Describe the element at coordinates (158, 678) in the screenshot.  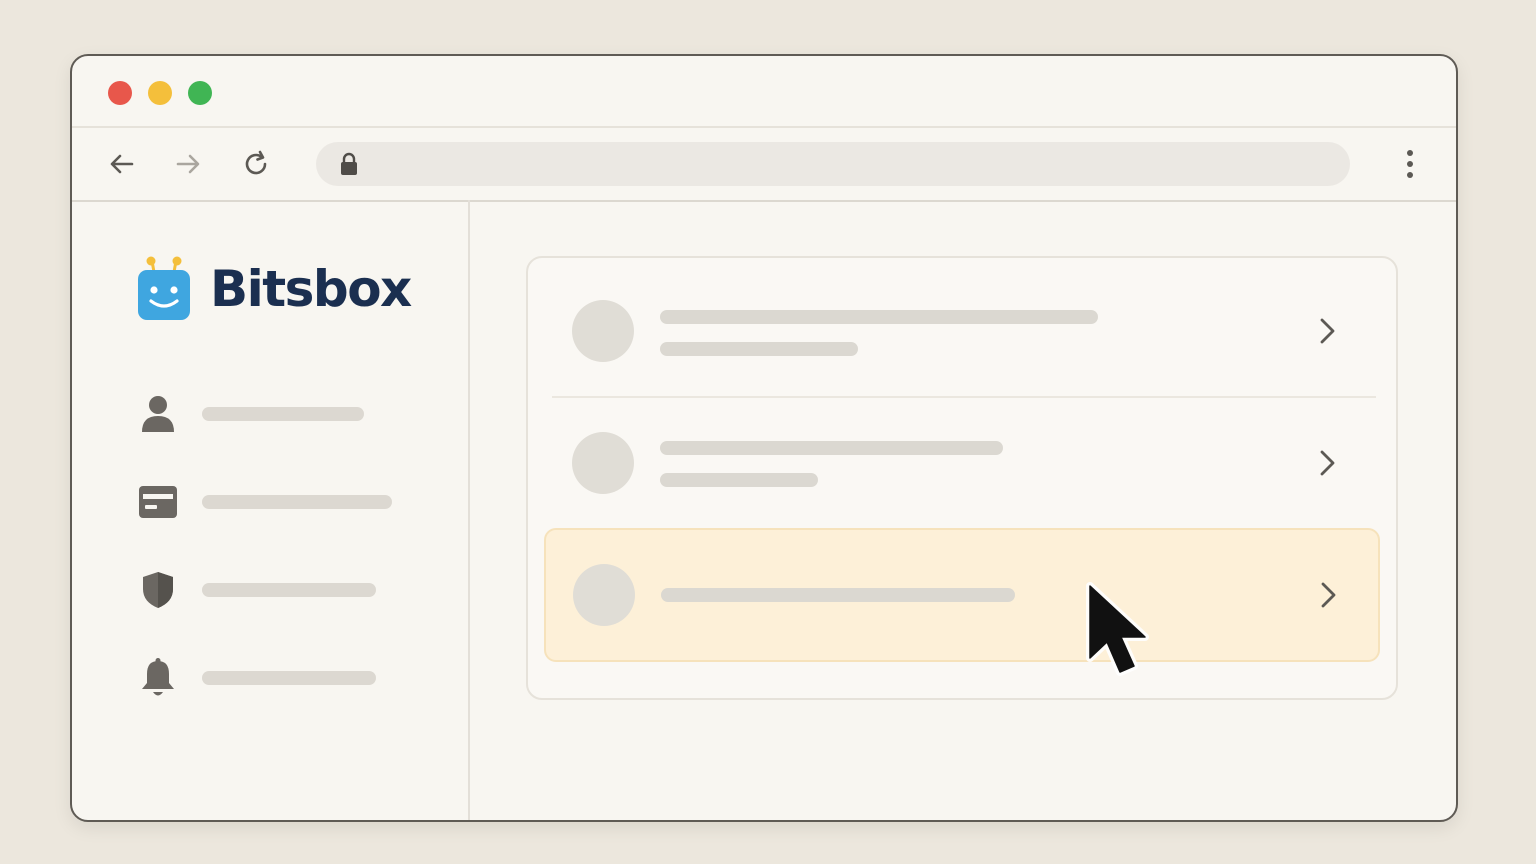
I see `bell-icon` at that location.